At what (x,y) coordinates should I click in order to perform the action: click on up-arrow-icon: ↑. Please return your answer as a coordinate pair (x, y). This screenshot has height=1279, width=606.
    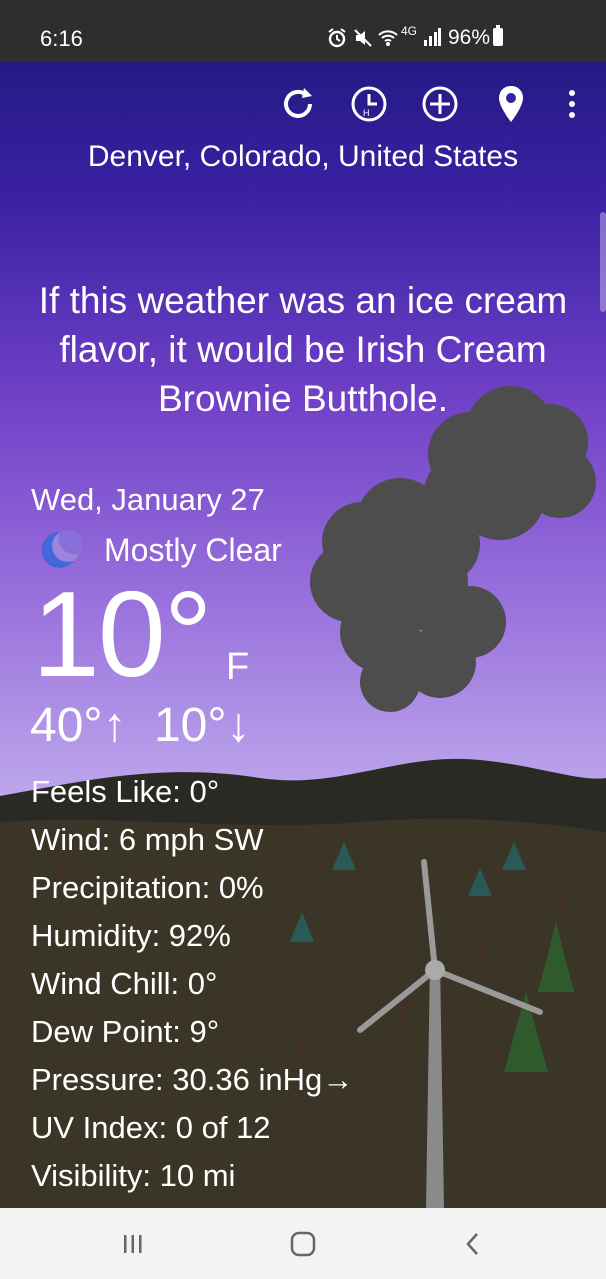
    Looking at the image, I should click on (114, 725).